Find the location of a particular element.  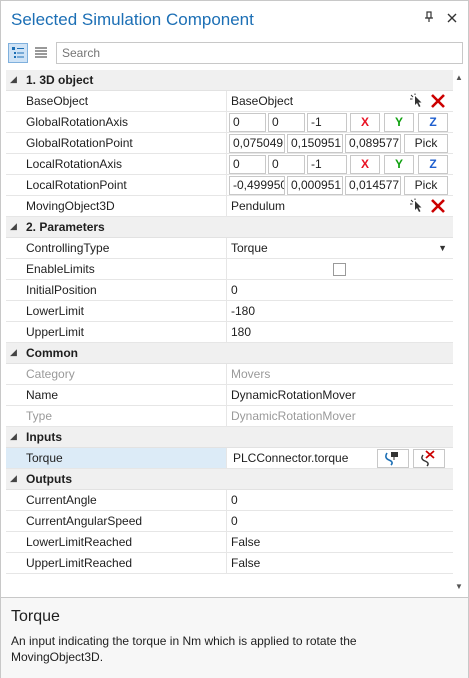

scroll-down-icon: ▼ is located at coordinates (459, 586).